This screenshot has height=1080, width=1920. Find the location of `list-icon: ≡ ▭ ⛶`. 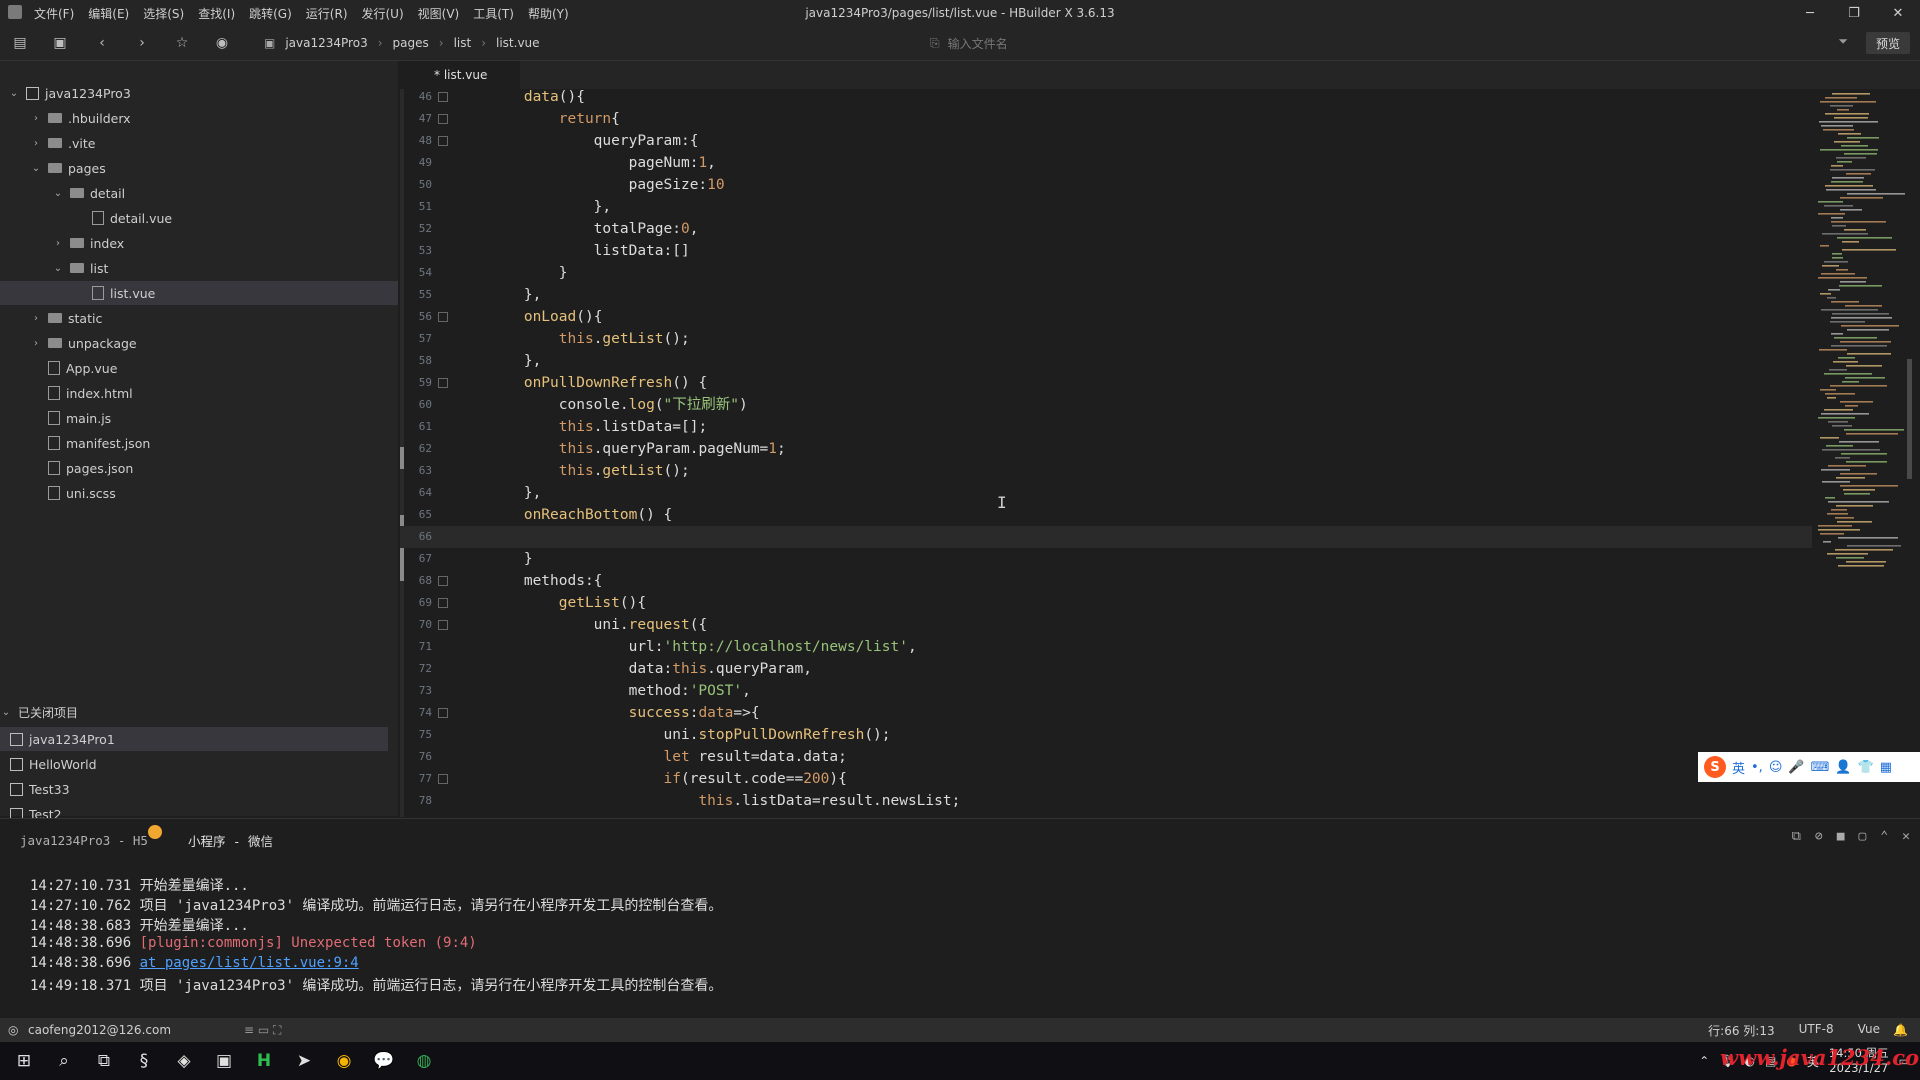

list-icon: ≡ ▭ ⛶ is located at coordinates (262, 1030).